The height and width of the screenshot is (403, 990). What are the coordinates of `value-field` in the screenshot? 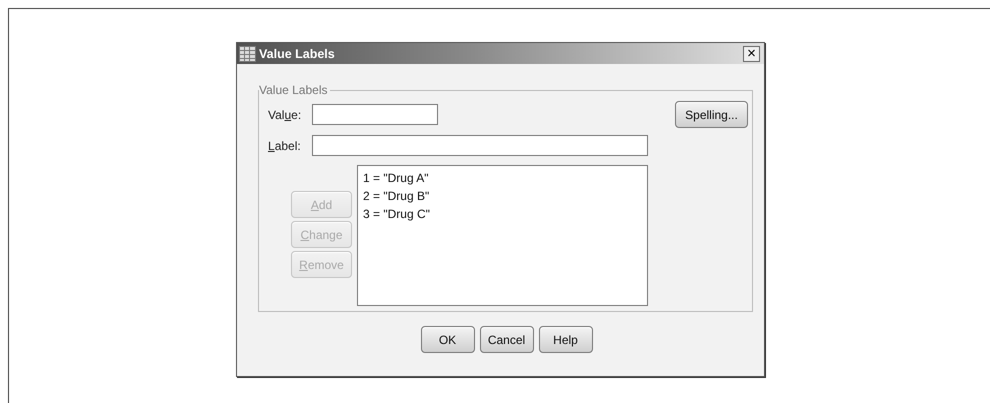 It's located at (375, 114).